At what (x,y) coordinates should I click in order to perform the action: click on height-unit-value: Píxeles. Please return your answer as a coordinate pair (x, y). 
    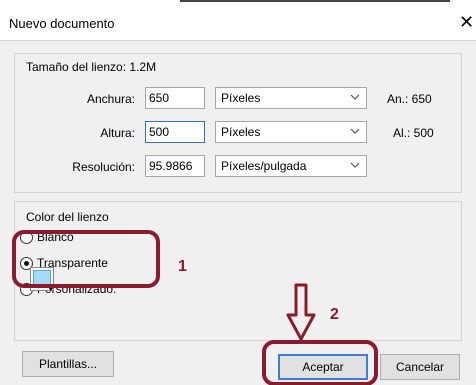
    Looking at the image, I should click on (241, 132).